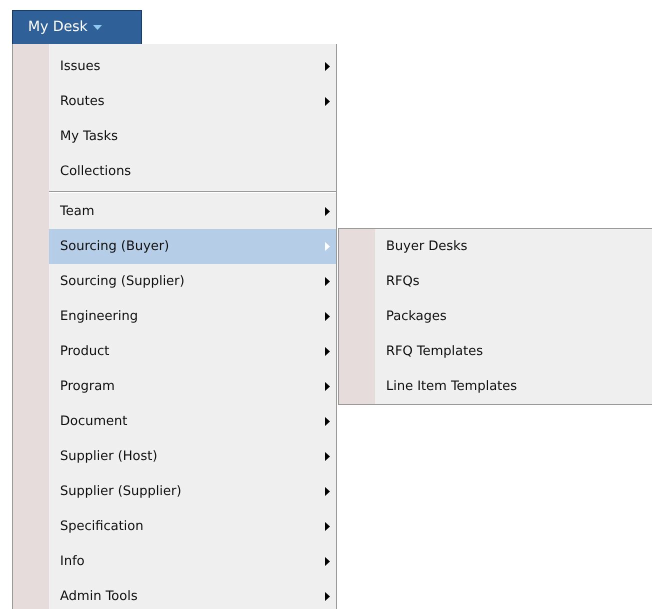  What do you see at coordinates (192, 66) in the screenshot?
I see `menu-item: Issues` at bounding box center [192, 66].